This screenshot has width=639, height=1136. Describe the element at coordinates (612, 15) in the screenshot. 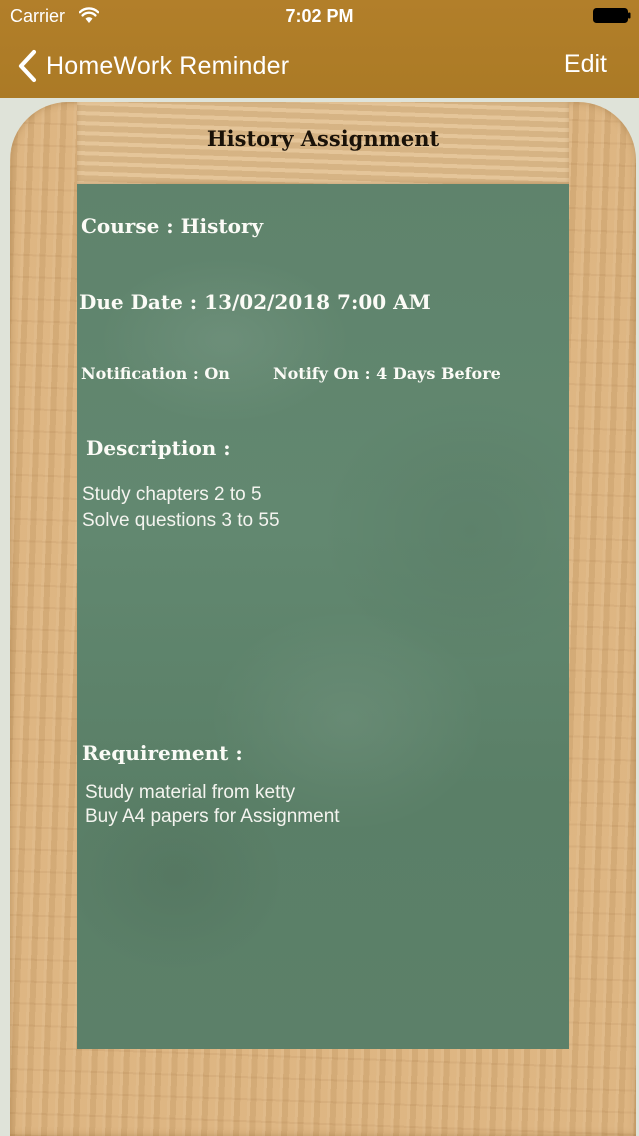

I see `battery-icon` at that location.